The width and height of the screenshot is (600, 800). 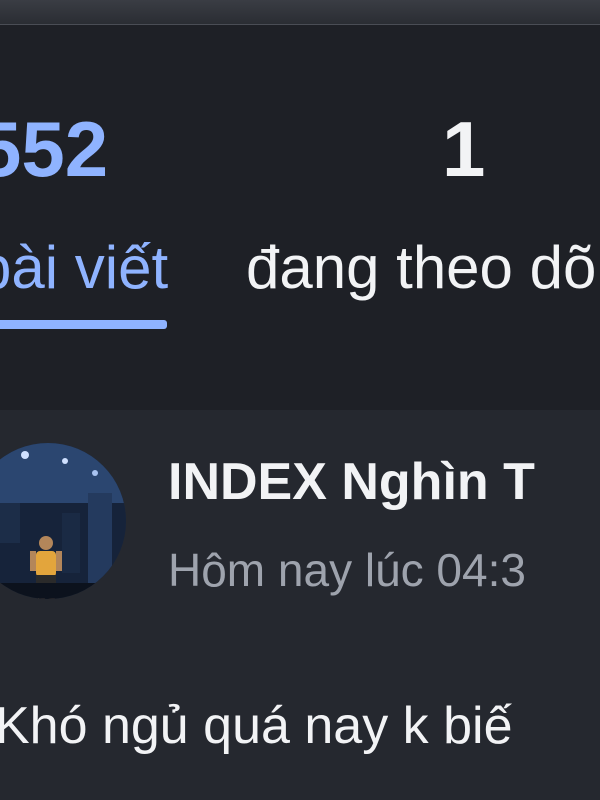 What do you see at coordinates (464, 149) in the screenshot?
I see `following-count: 1` at bounding box center [464, 149].